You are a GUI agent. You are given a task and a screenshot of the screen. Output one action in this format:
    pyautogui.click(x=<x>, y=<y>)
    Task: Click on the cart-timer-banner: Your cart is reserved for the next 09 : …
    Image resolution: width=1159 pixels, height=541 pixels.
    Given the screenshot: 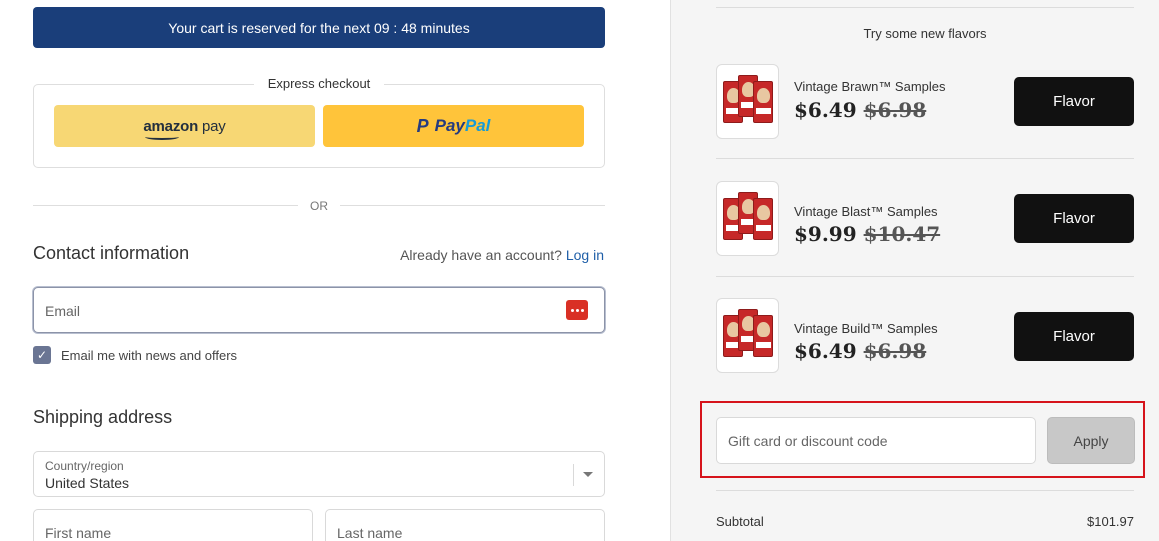 What is the action you would take?
    pyautogui.click(x=319, y=27)
    